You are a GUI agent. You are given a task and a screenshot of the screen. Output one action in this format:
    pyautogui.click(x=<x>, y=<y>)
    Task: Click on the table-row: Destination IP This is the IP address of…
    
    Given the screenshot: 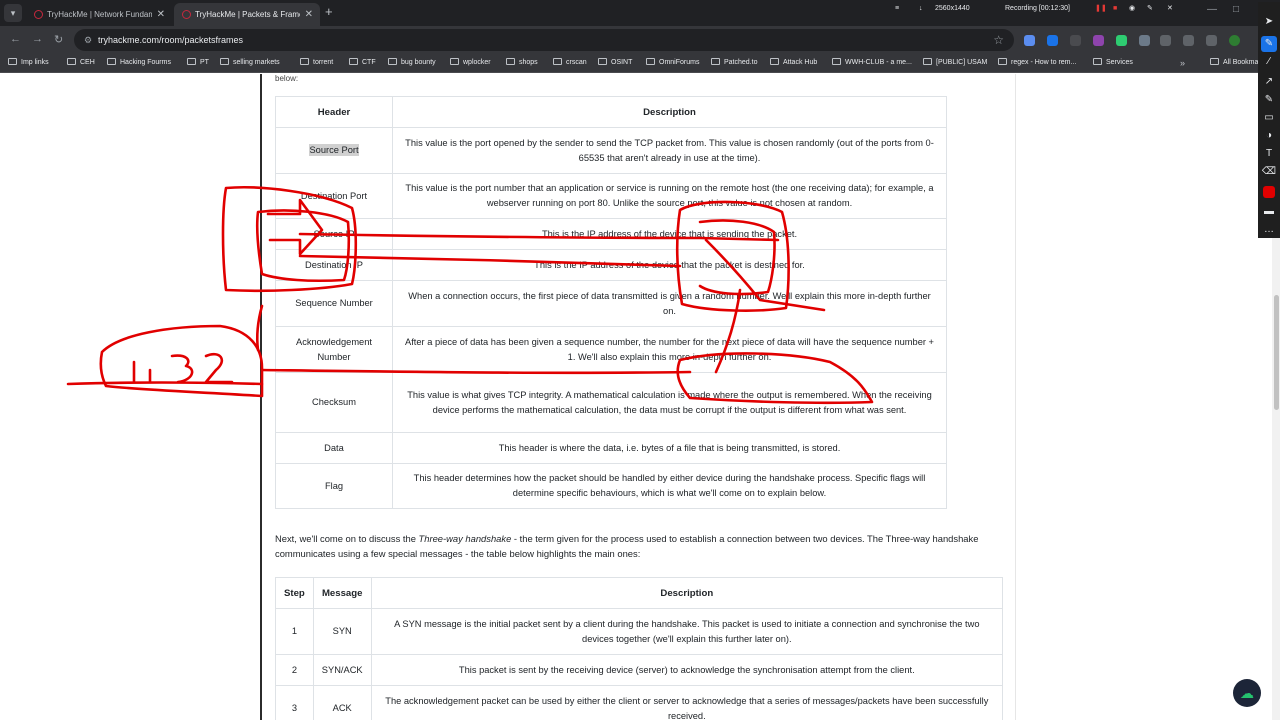 What is the action you would take?
    pyautogui.click(x=611, y=265)
    